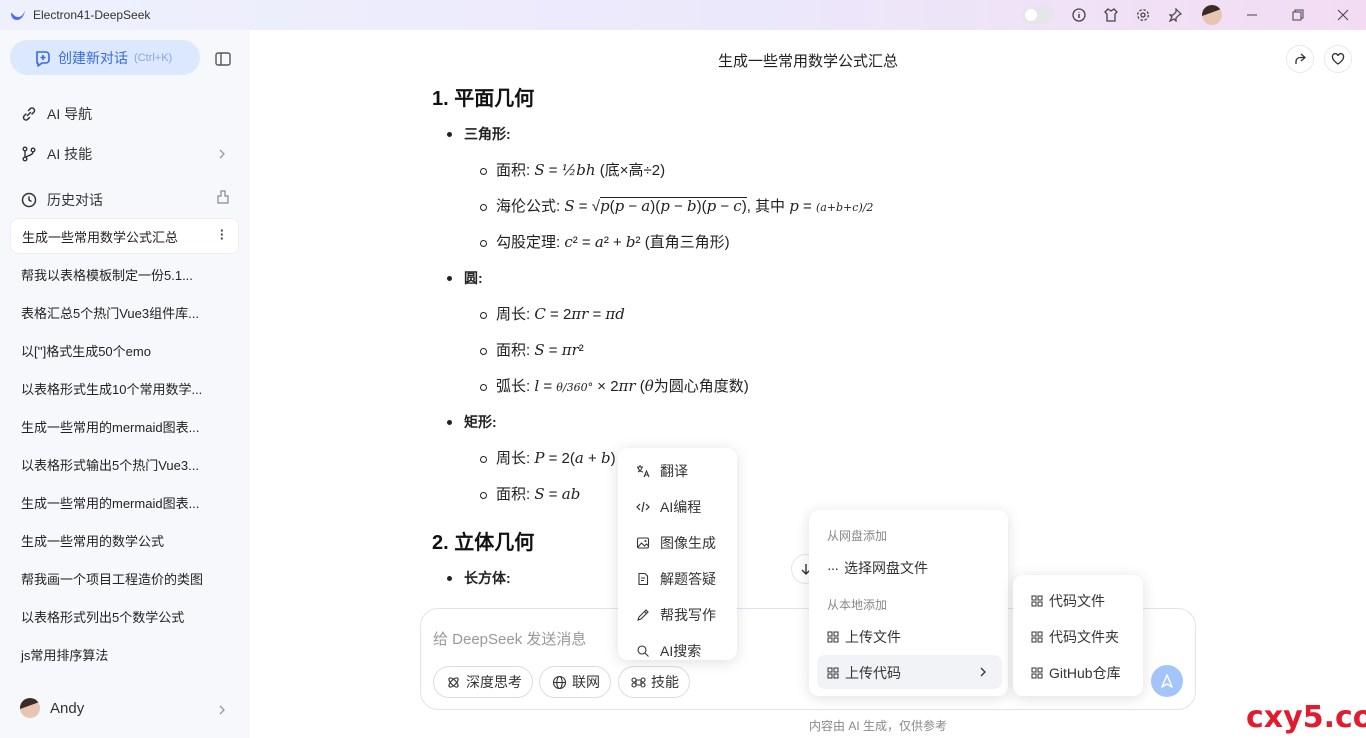  I want to click on search-icon, so click(643, 651).